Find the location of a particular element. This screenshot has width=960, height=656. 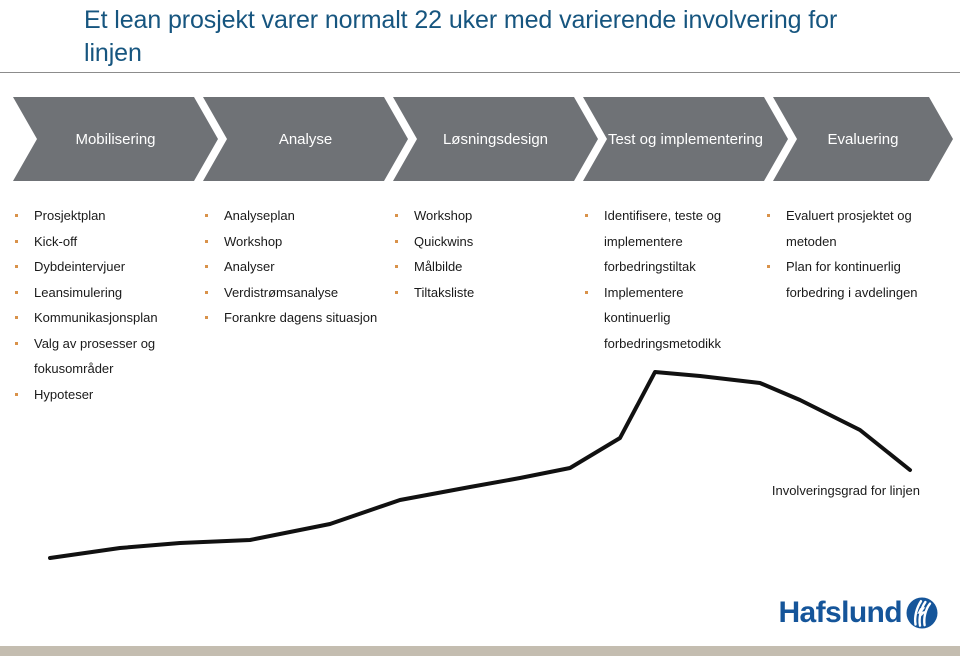

phase-label: Analyse is located at coordinates (305, 139).